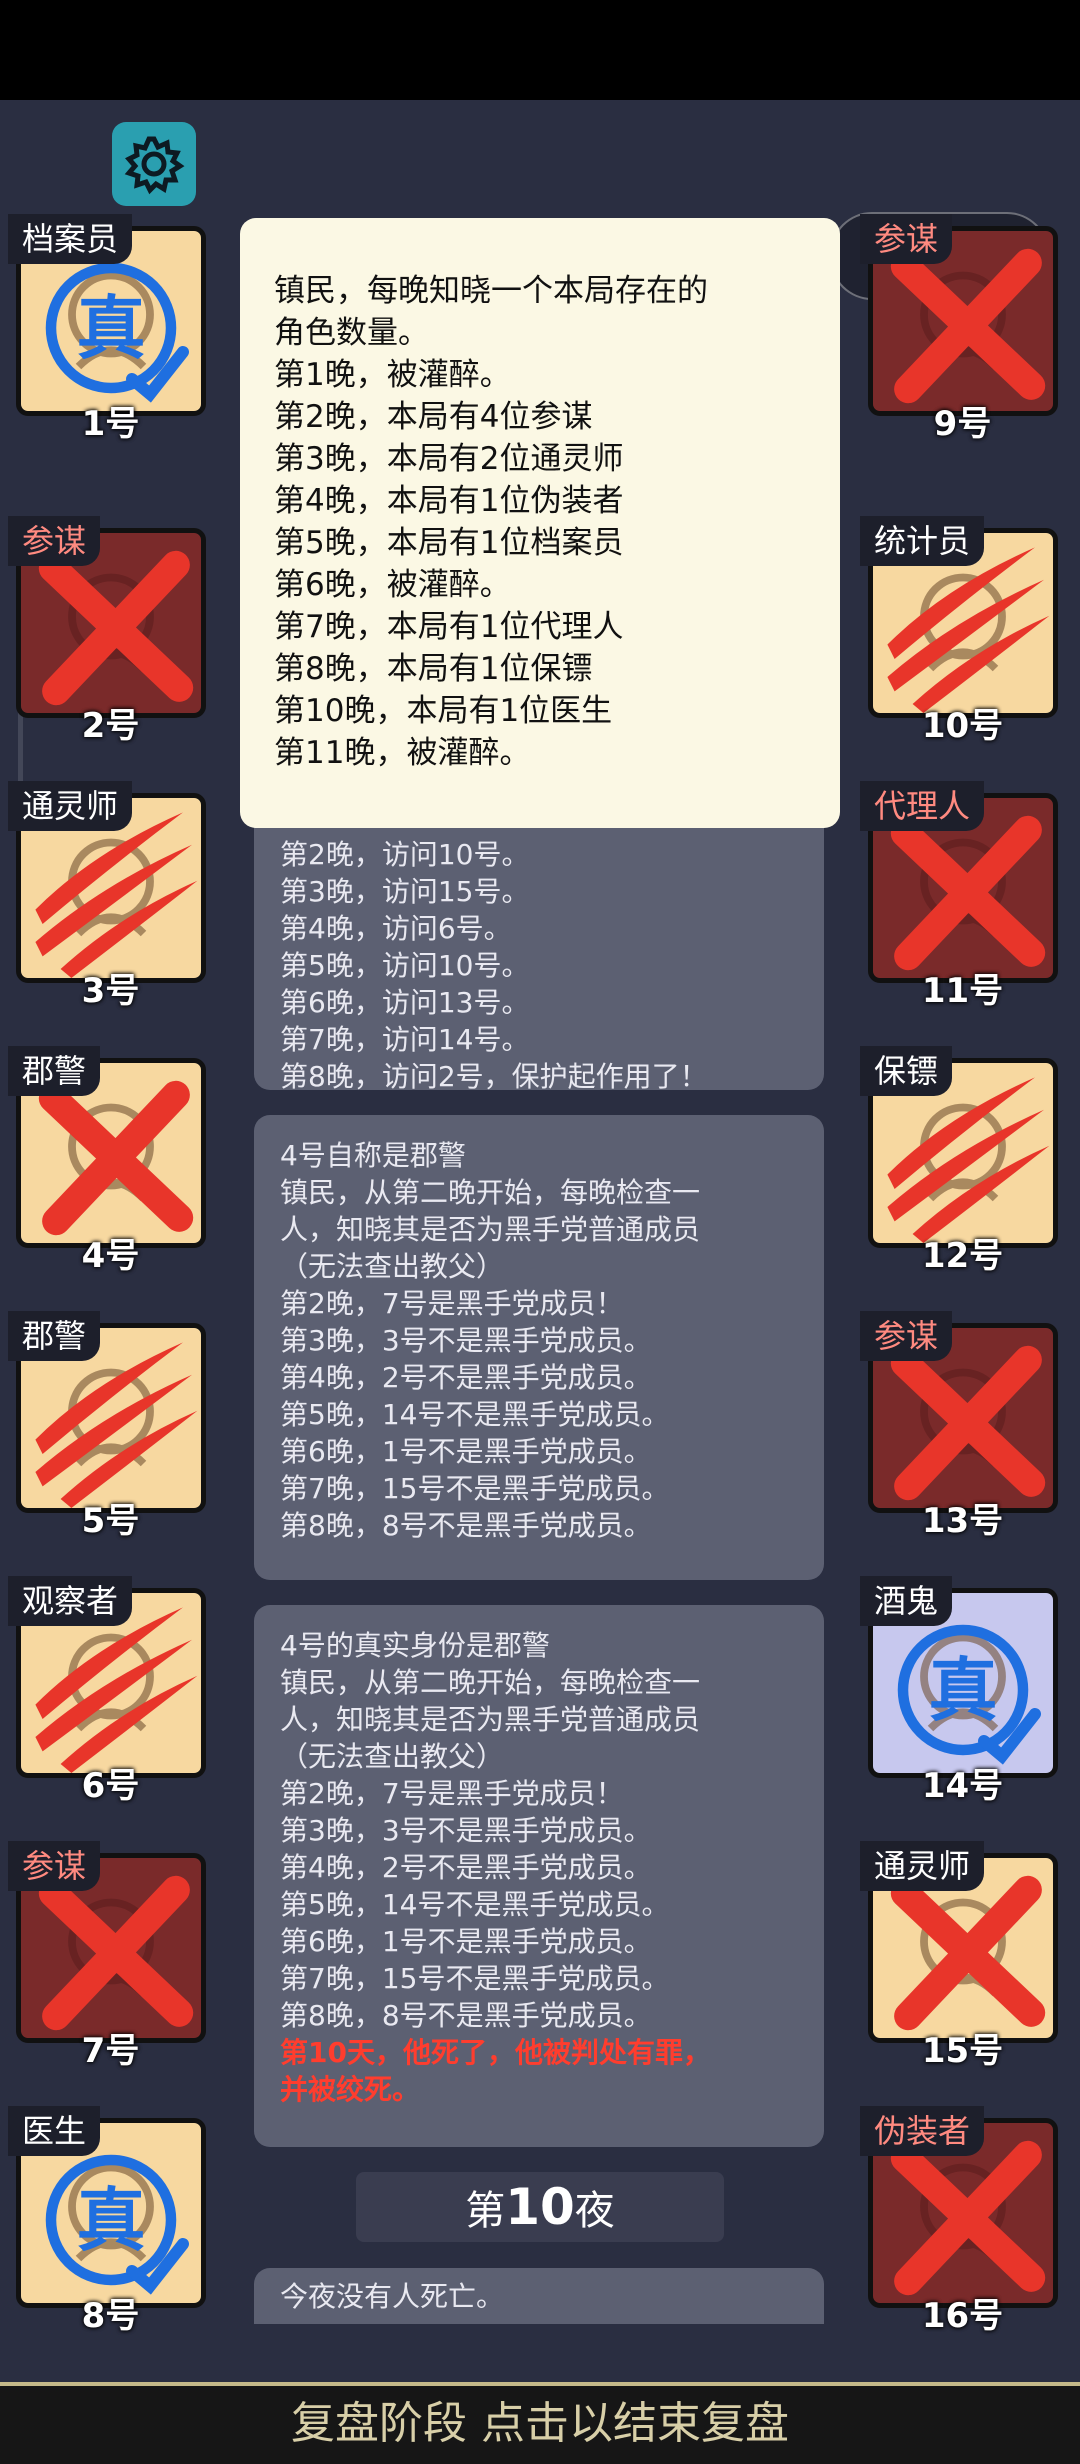 This screenshot has width=1080, height=2464. Describe the element at coordinates (466, 1451) in the screenshot. I see `text-line: 第6晚，1号不是黑手党成员。` at that location.